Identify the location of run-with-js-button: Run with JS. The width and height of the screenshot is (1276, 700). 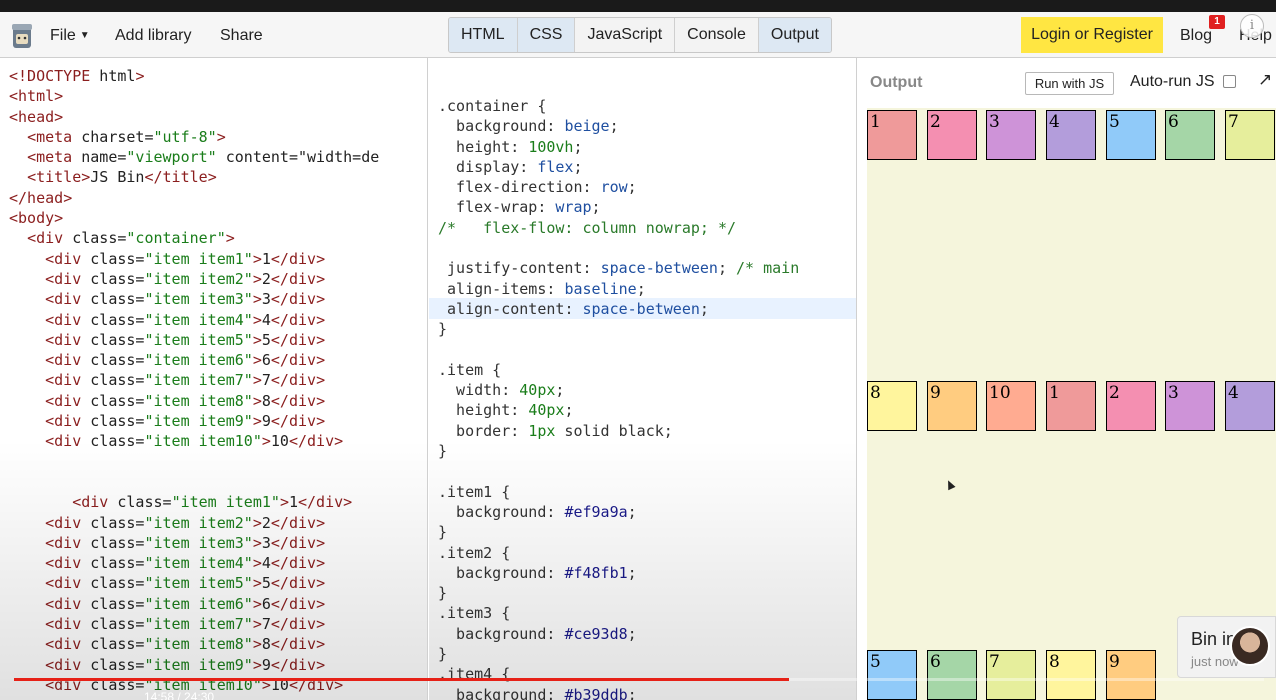
(1069, 83).